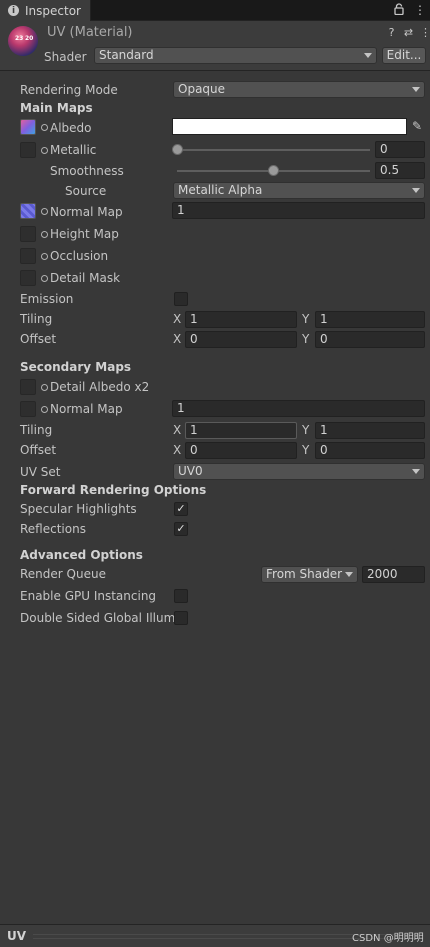 The height and width of the screenshot is (947, 430). What do you see at coordinates (393, 574) in the screenshot?
I see `render-queue-value-field: 2000` at bounding box center [393, 574].